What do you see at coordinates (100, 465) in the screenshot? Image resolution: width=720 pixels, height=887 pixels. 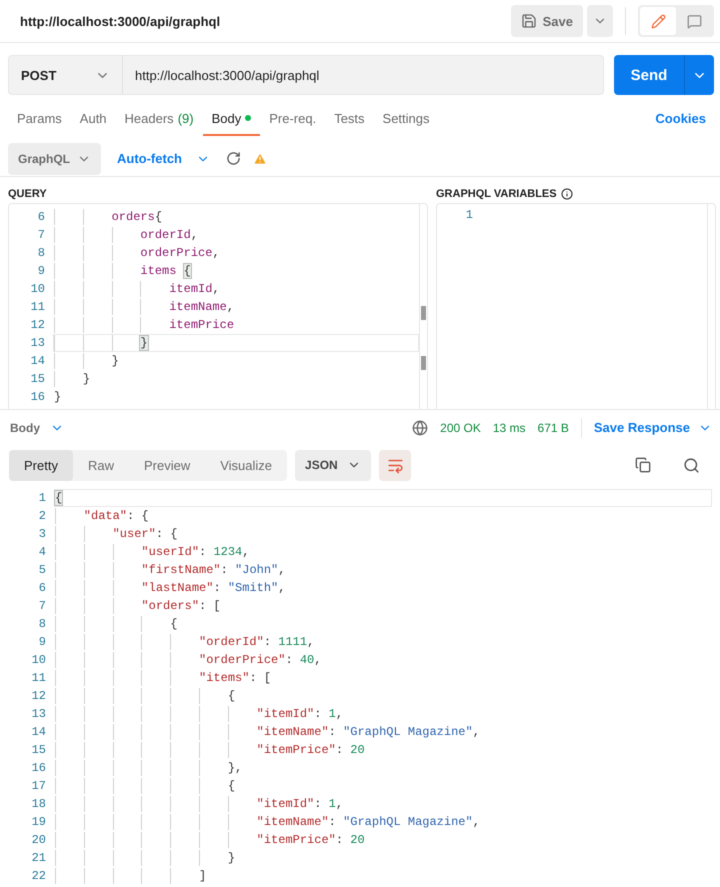 I see `view-tab: Raw` at bounding box center [100, 465].